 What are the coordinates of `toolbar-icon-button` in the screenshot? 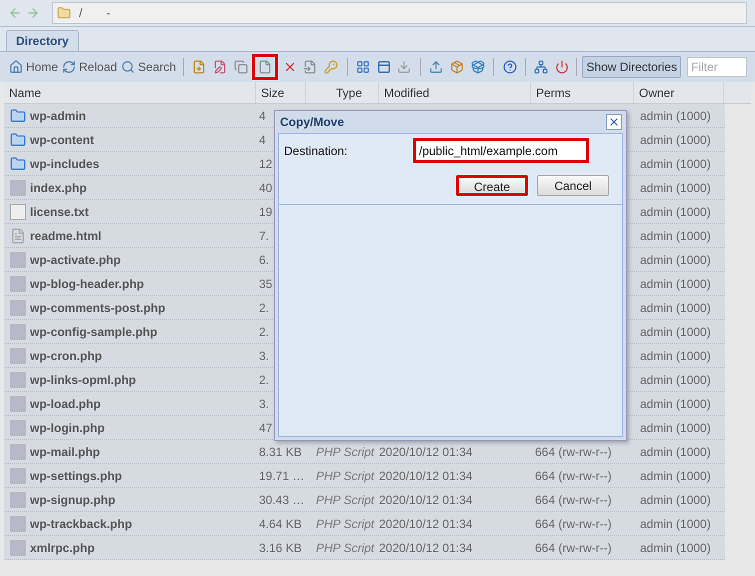 It's located at (265, 67).